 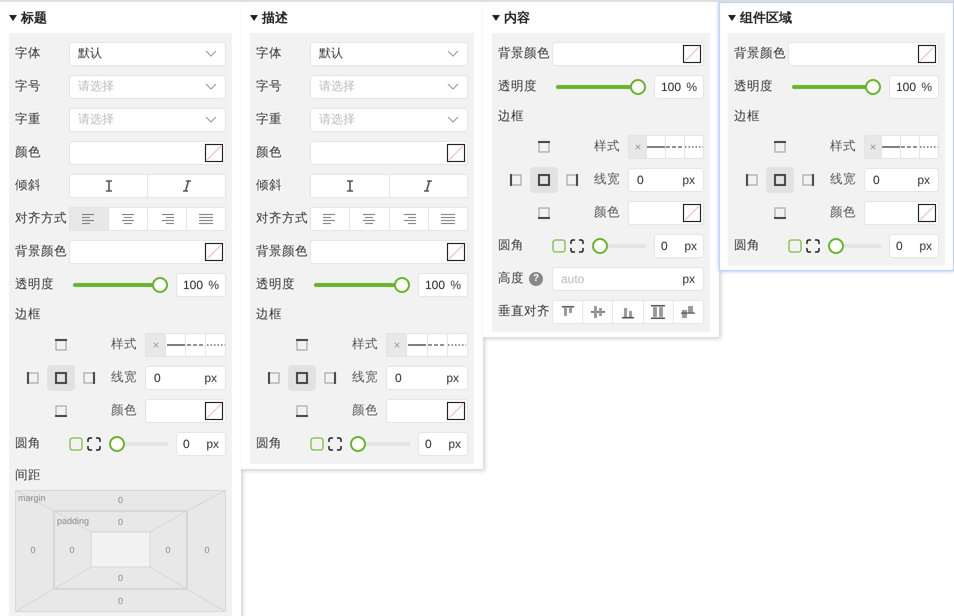 I want to click on section-label: 边框, so click(x=28, y=314).